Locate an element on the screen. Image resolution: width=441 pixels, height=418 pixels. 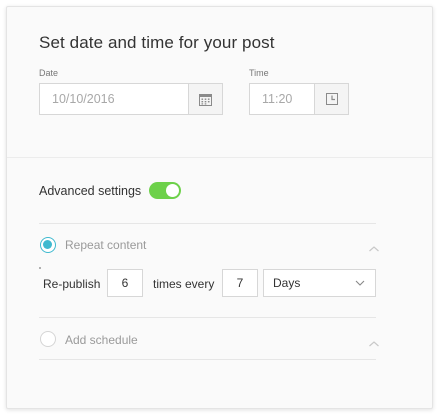
section-divider is located at coordinates (219, 157).